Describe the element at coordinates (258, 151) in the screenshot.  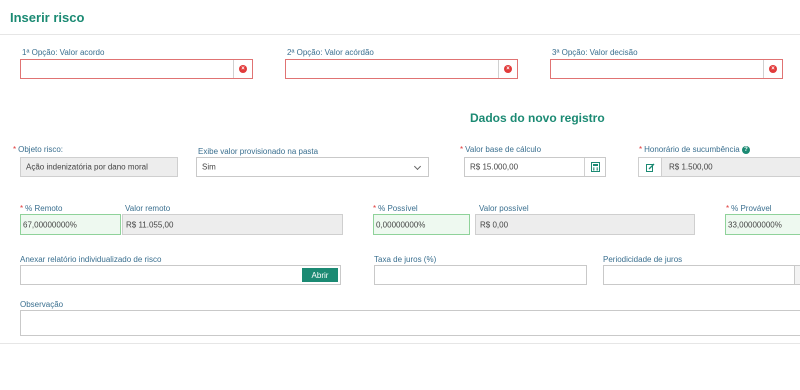
I see `exibe-valor-label: Exibe valor provisionado na pasta` at that location.